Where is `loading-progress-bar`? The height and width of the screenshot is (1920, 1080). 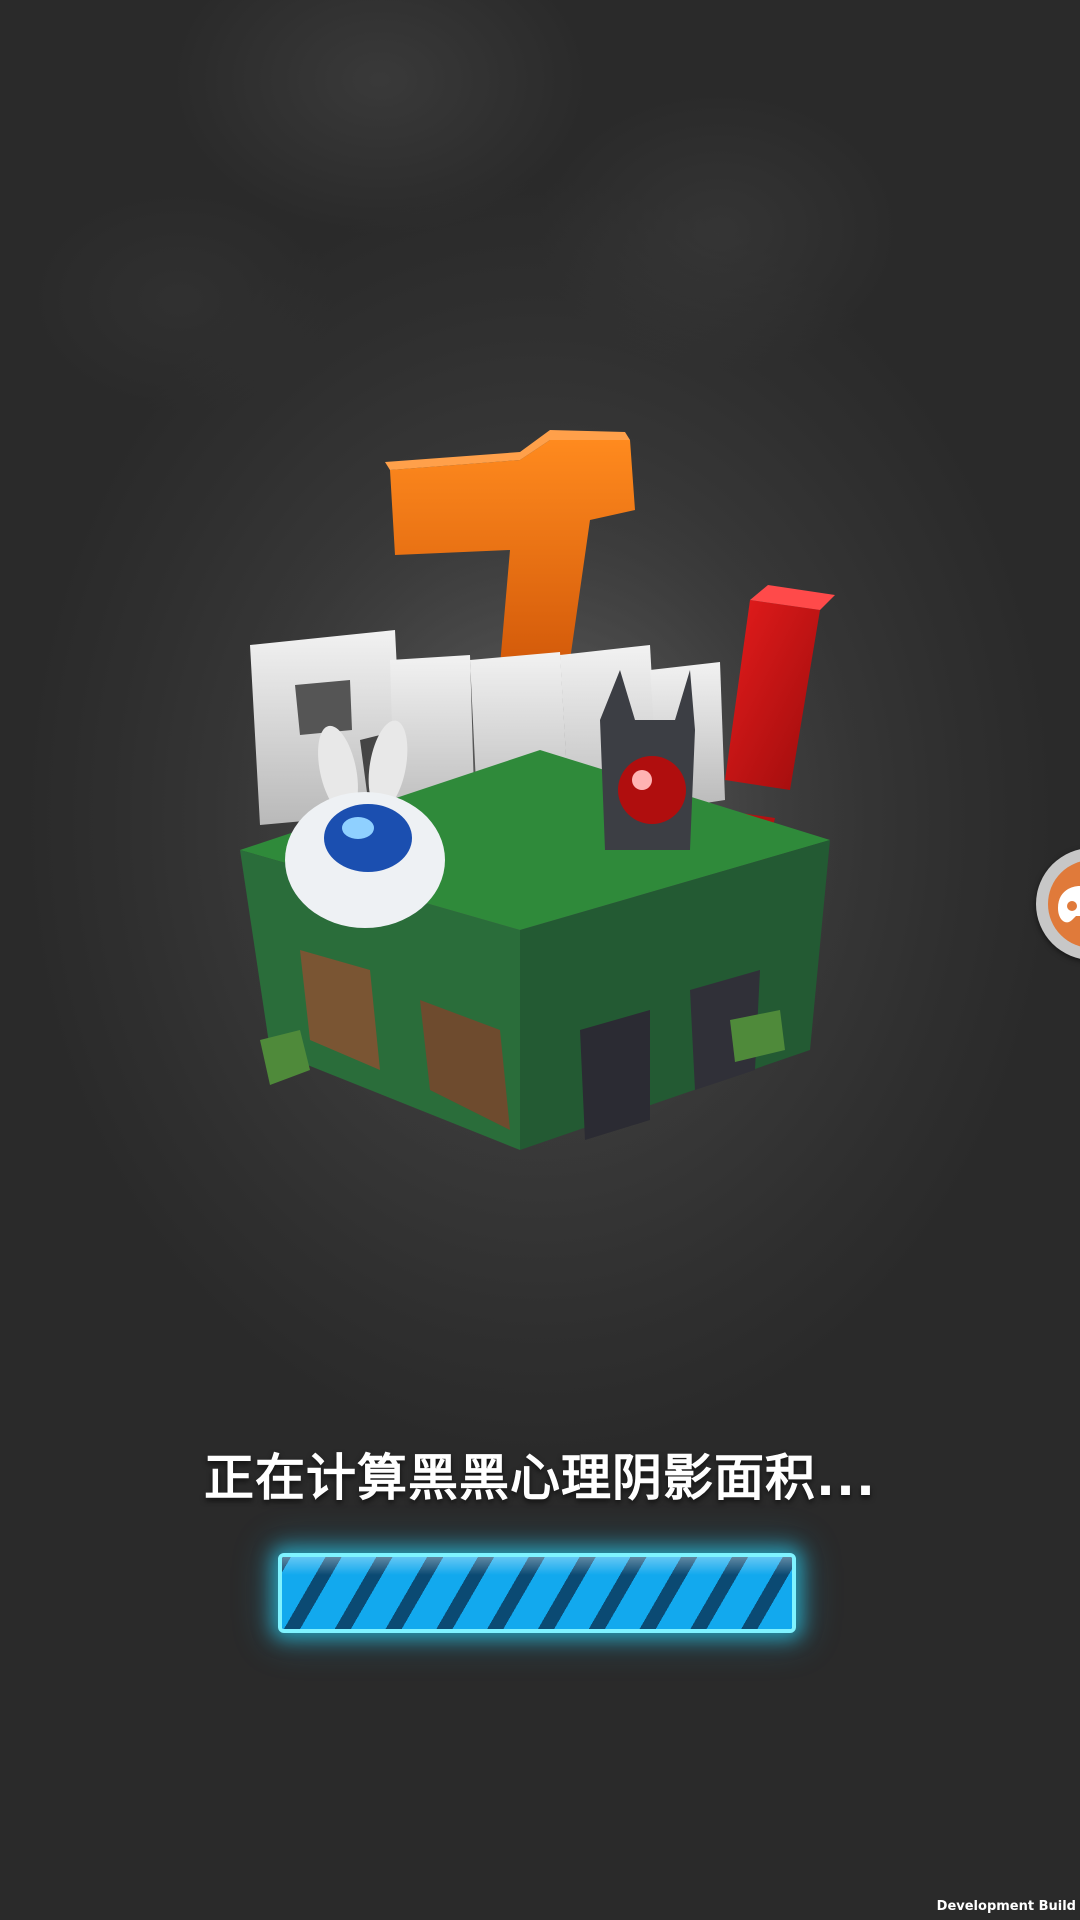 loading-progress-bar is located at coordinates (537, 1593).